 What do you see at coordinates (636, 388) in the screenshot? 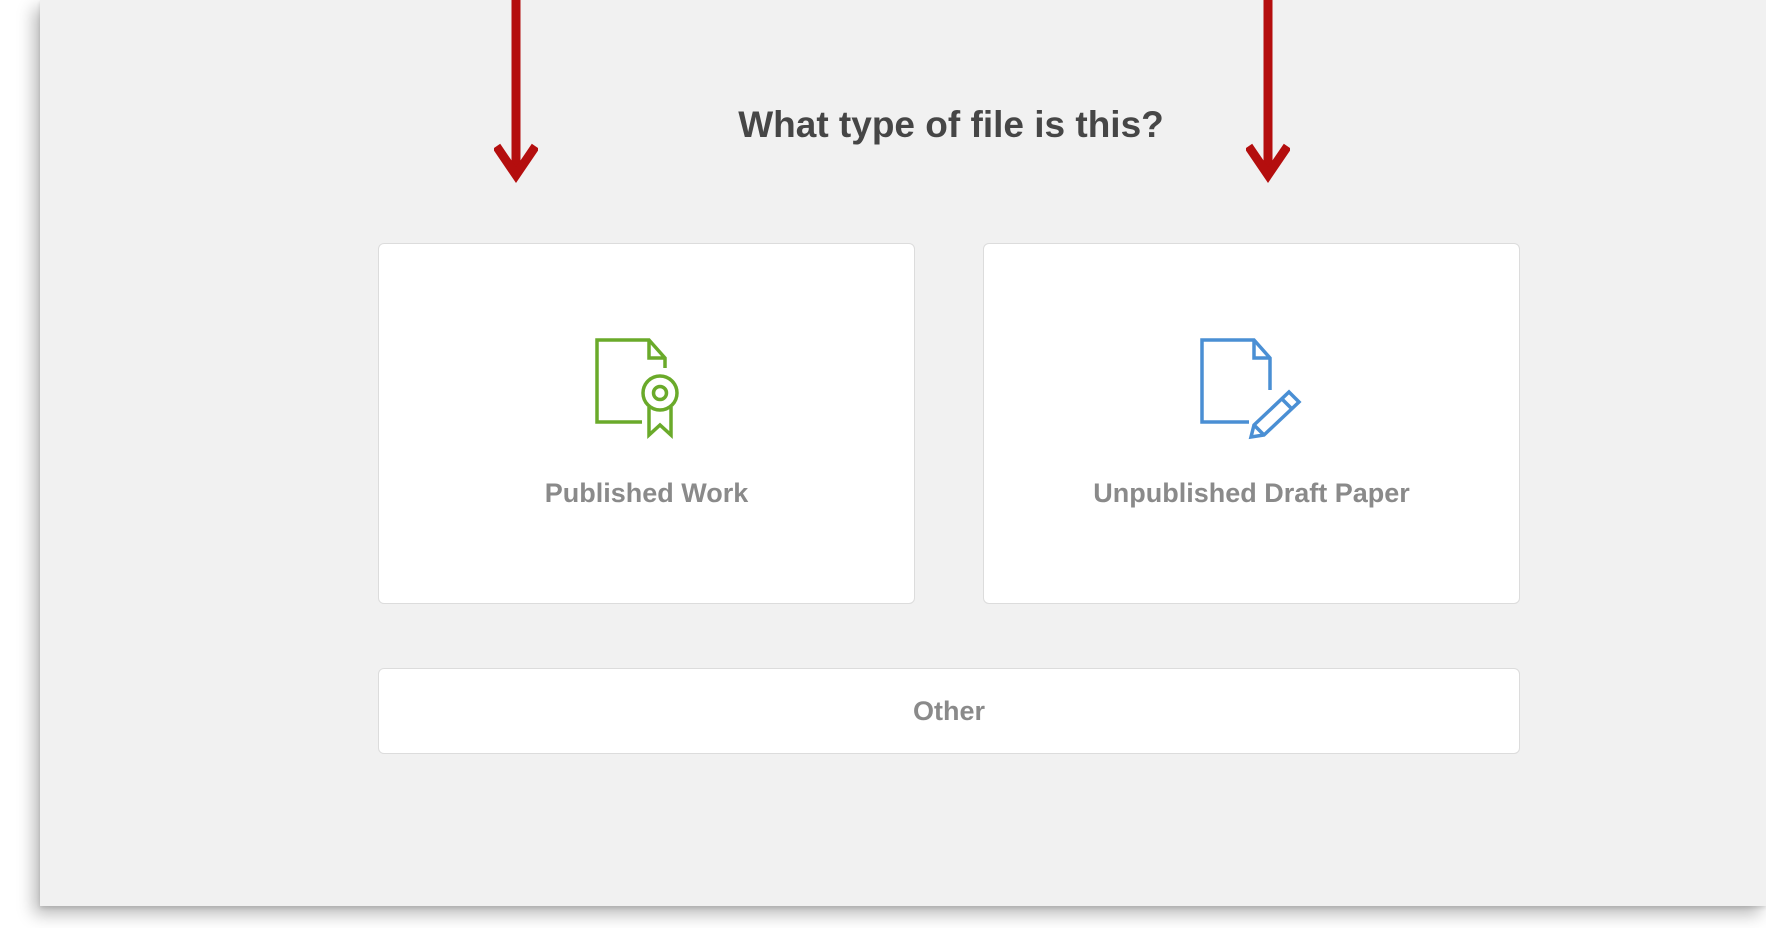
I see `certificate-document-icon` at bounding box center [636, 388].